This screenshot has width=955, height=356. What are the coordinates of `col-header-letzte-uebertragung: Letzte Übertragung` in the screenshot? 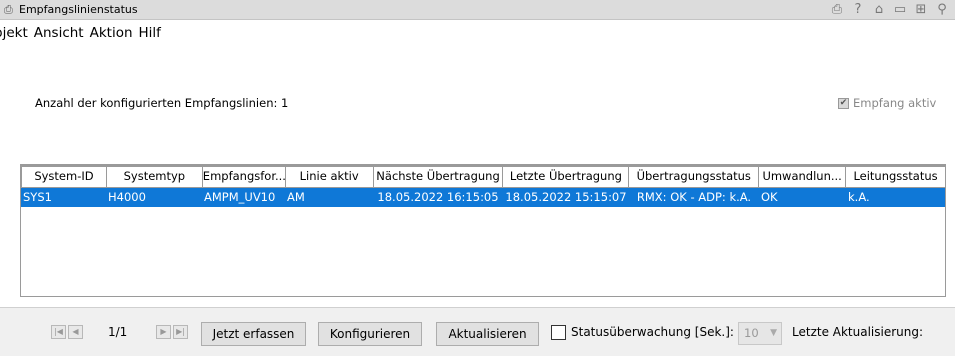 It's located at (566, 176).